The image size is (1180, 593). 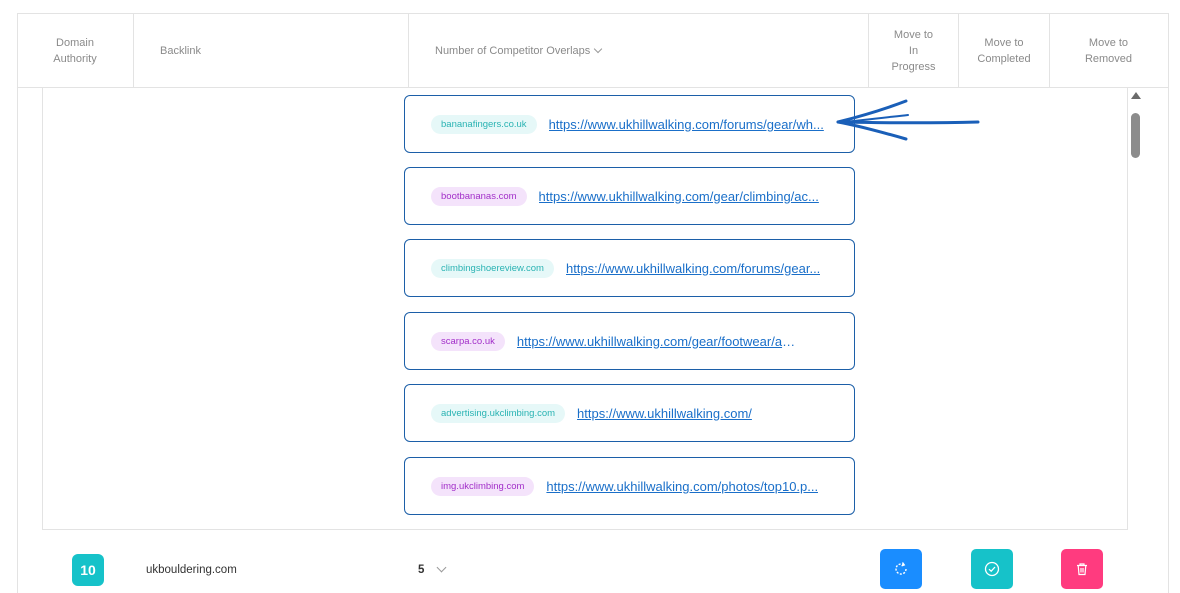 I want to click on backlink-url: https://www.ukhillwalking.com/, so click(x=664, y=413).